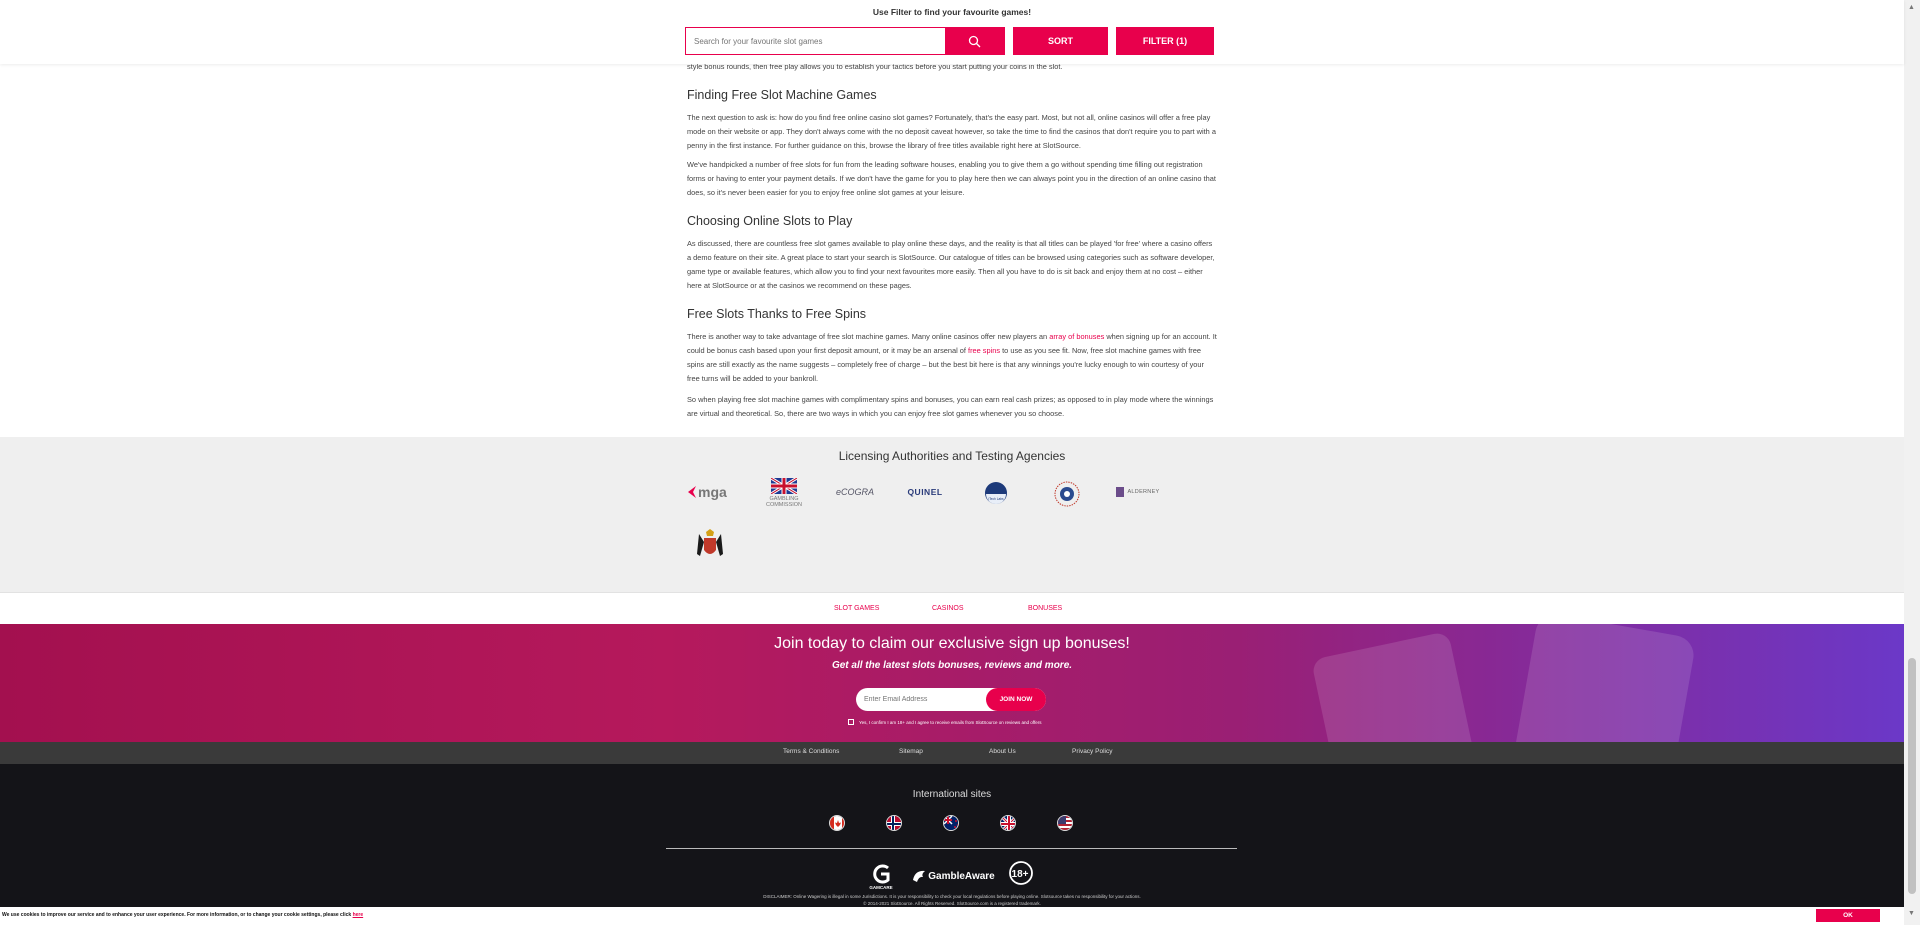 The image size is (1920, 925). Describe the element at coordinates (1848, 915) in the screenshot. I see `cookie-ok-button: OK` at that location.